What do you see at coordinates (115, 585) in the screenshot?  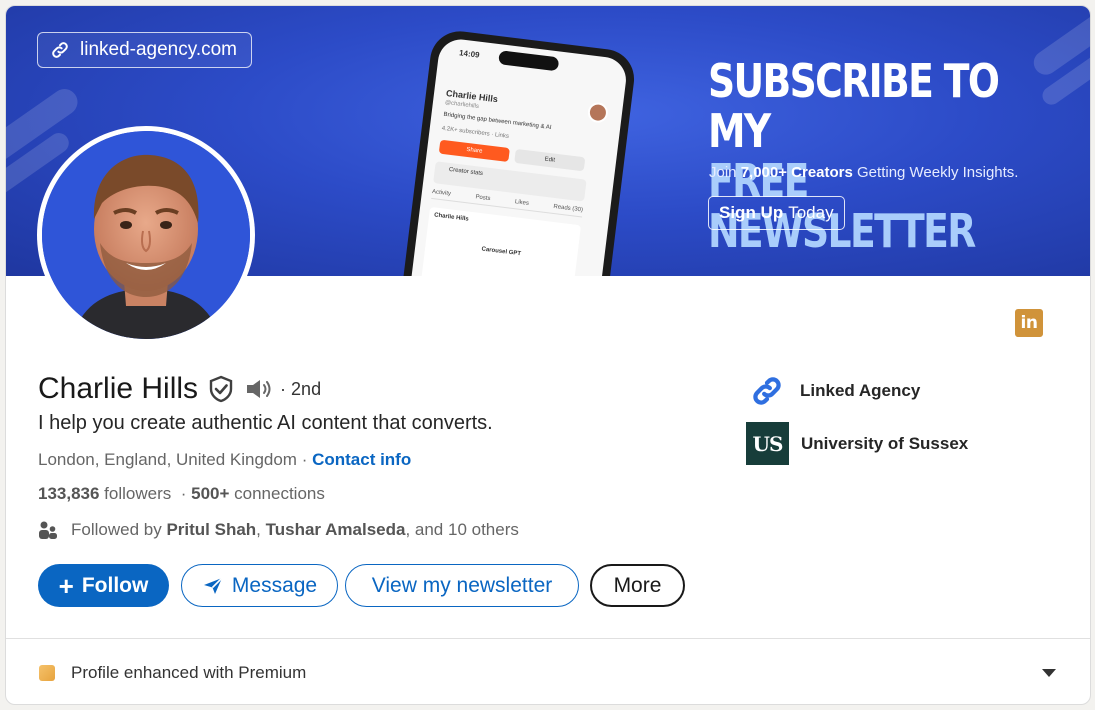 I see `follow-button-label: Follow` at bounding box center [115, 585].